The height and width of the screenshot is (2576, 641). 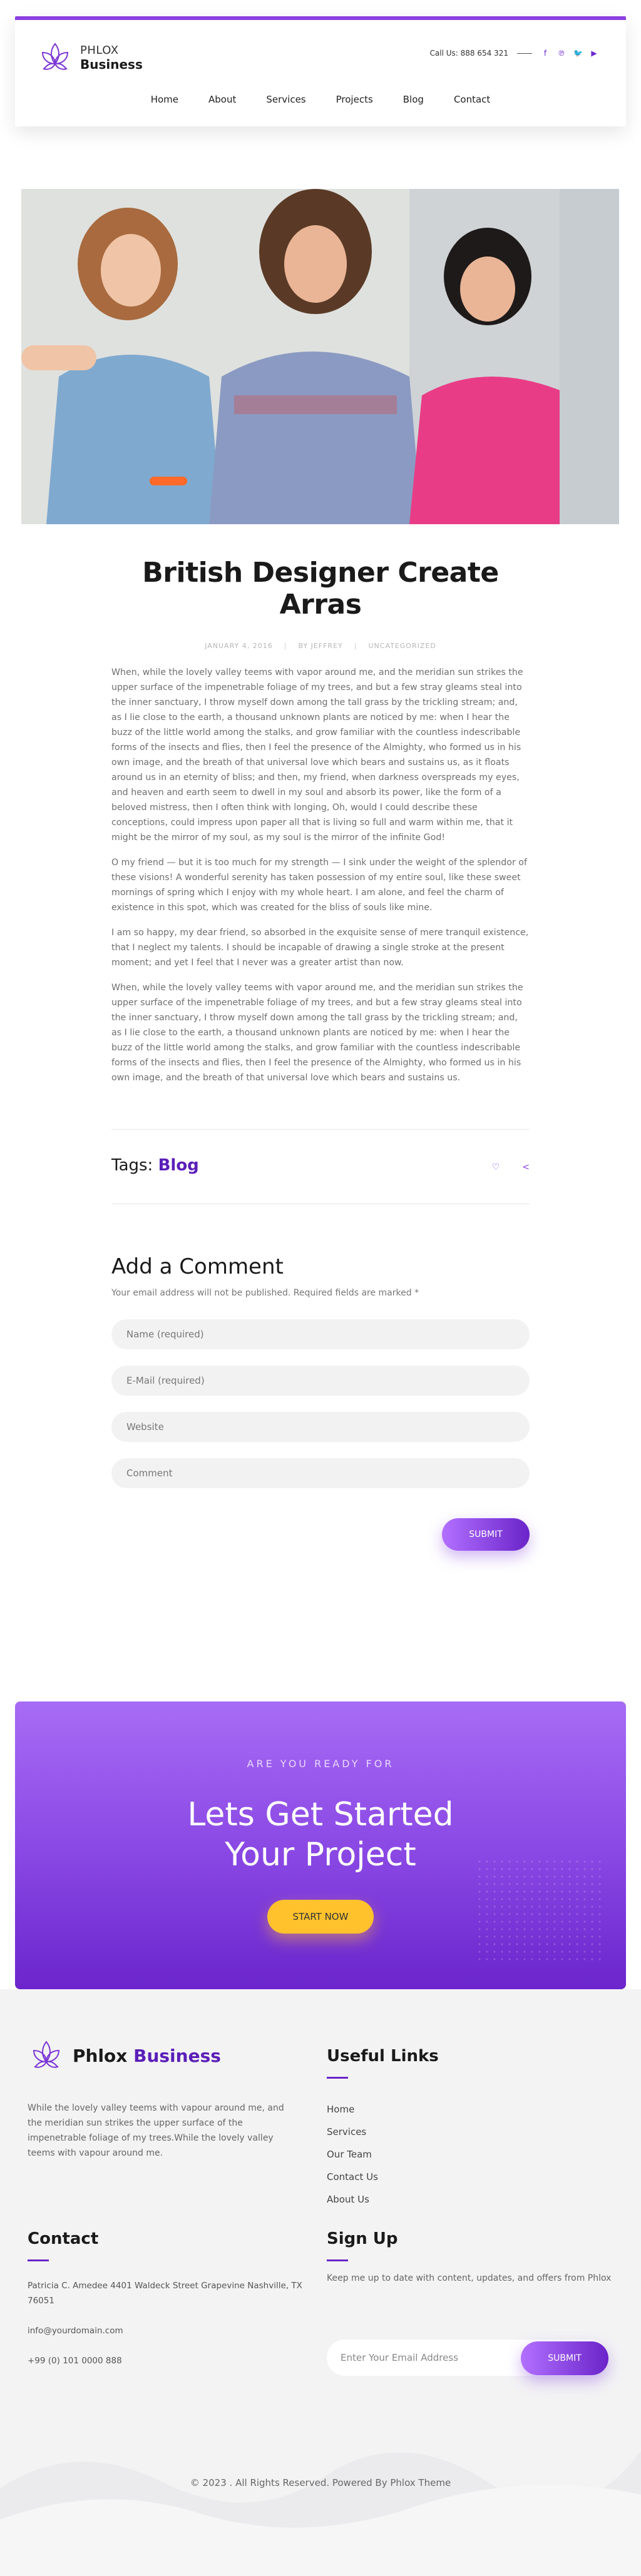 I want to click on cta-title-line-1: Lets Get Started, so click(x=320, y=1814).